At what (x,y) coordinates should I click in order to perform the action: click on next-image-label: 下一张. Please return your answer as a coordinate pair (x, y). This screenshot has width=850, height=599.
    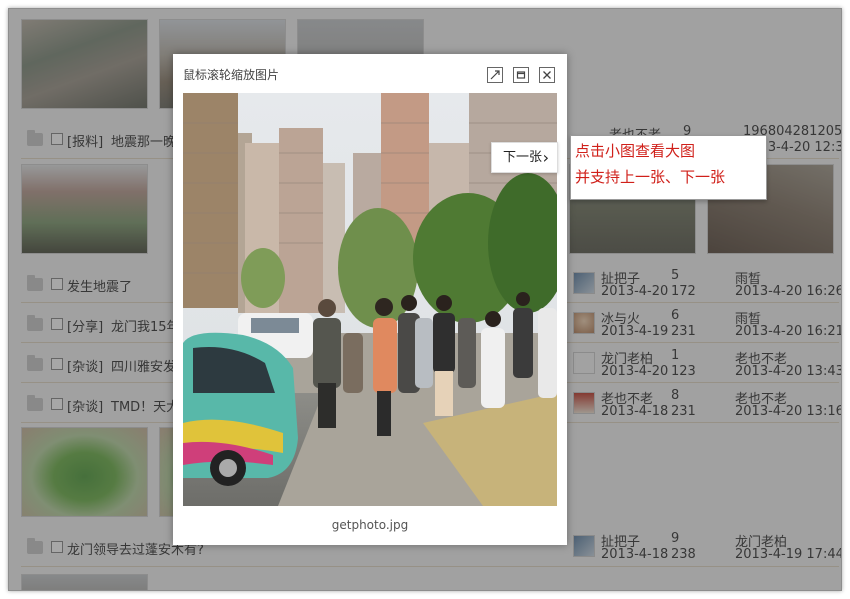
    Looking at the image, I should click on (523, 157).